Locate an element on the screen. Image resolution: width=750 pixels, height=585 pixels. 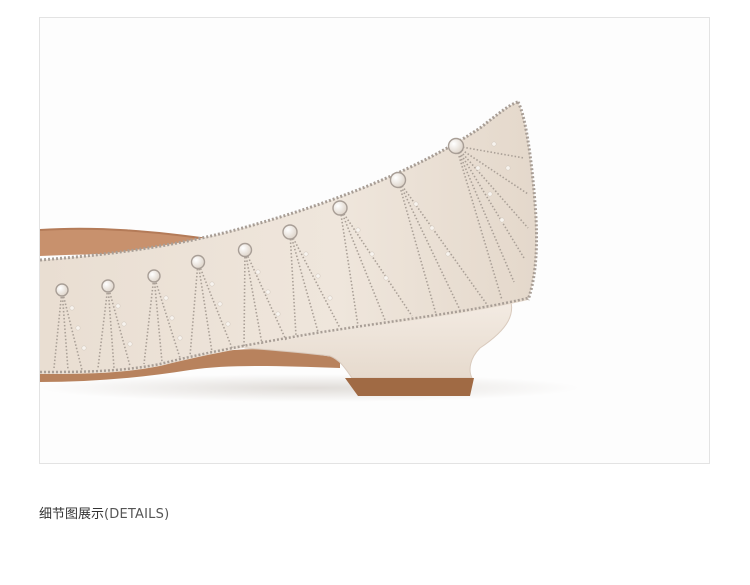
caption-subtitle: (DETAILS) is located at coordinates (137, 514).